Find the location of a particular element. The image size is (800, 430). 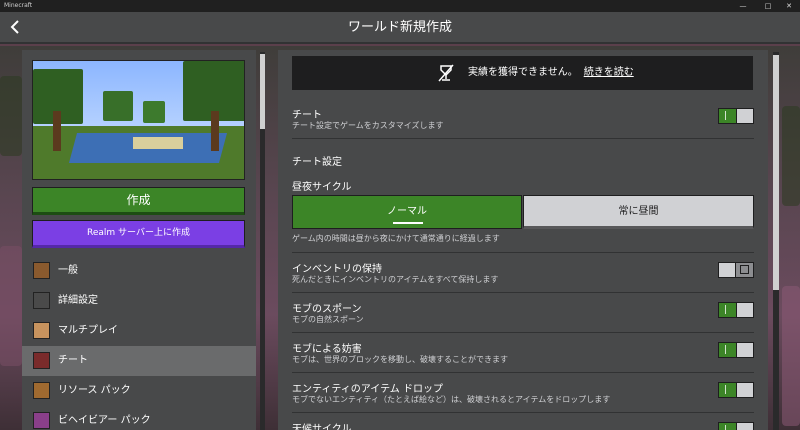

header-bar: ワールド新規作成 is located at coordinates (400, 28).